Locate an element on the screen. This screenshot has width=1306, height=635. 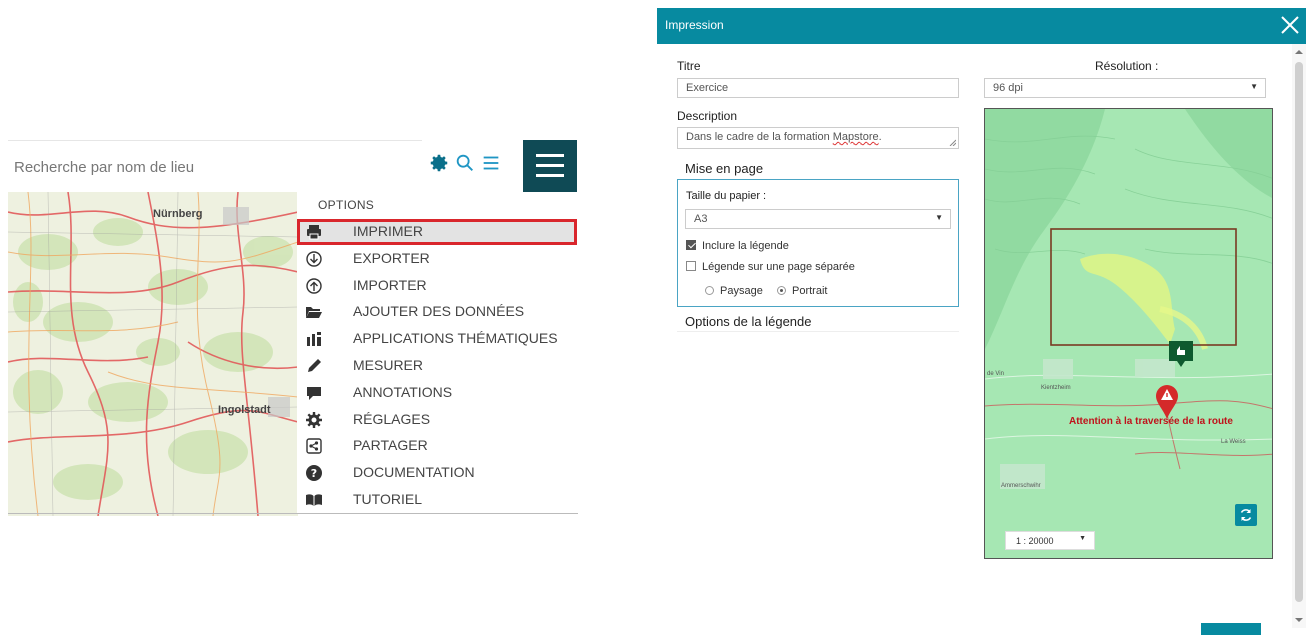
map-roads is located at coordinates (153, 354).